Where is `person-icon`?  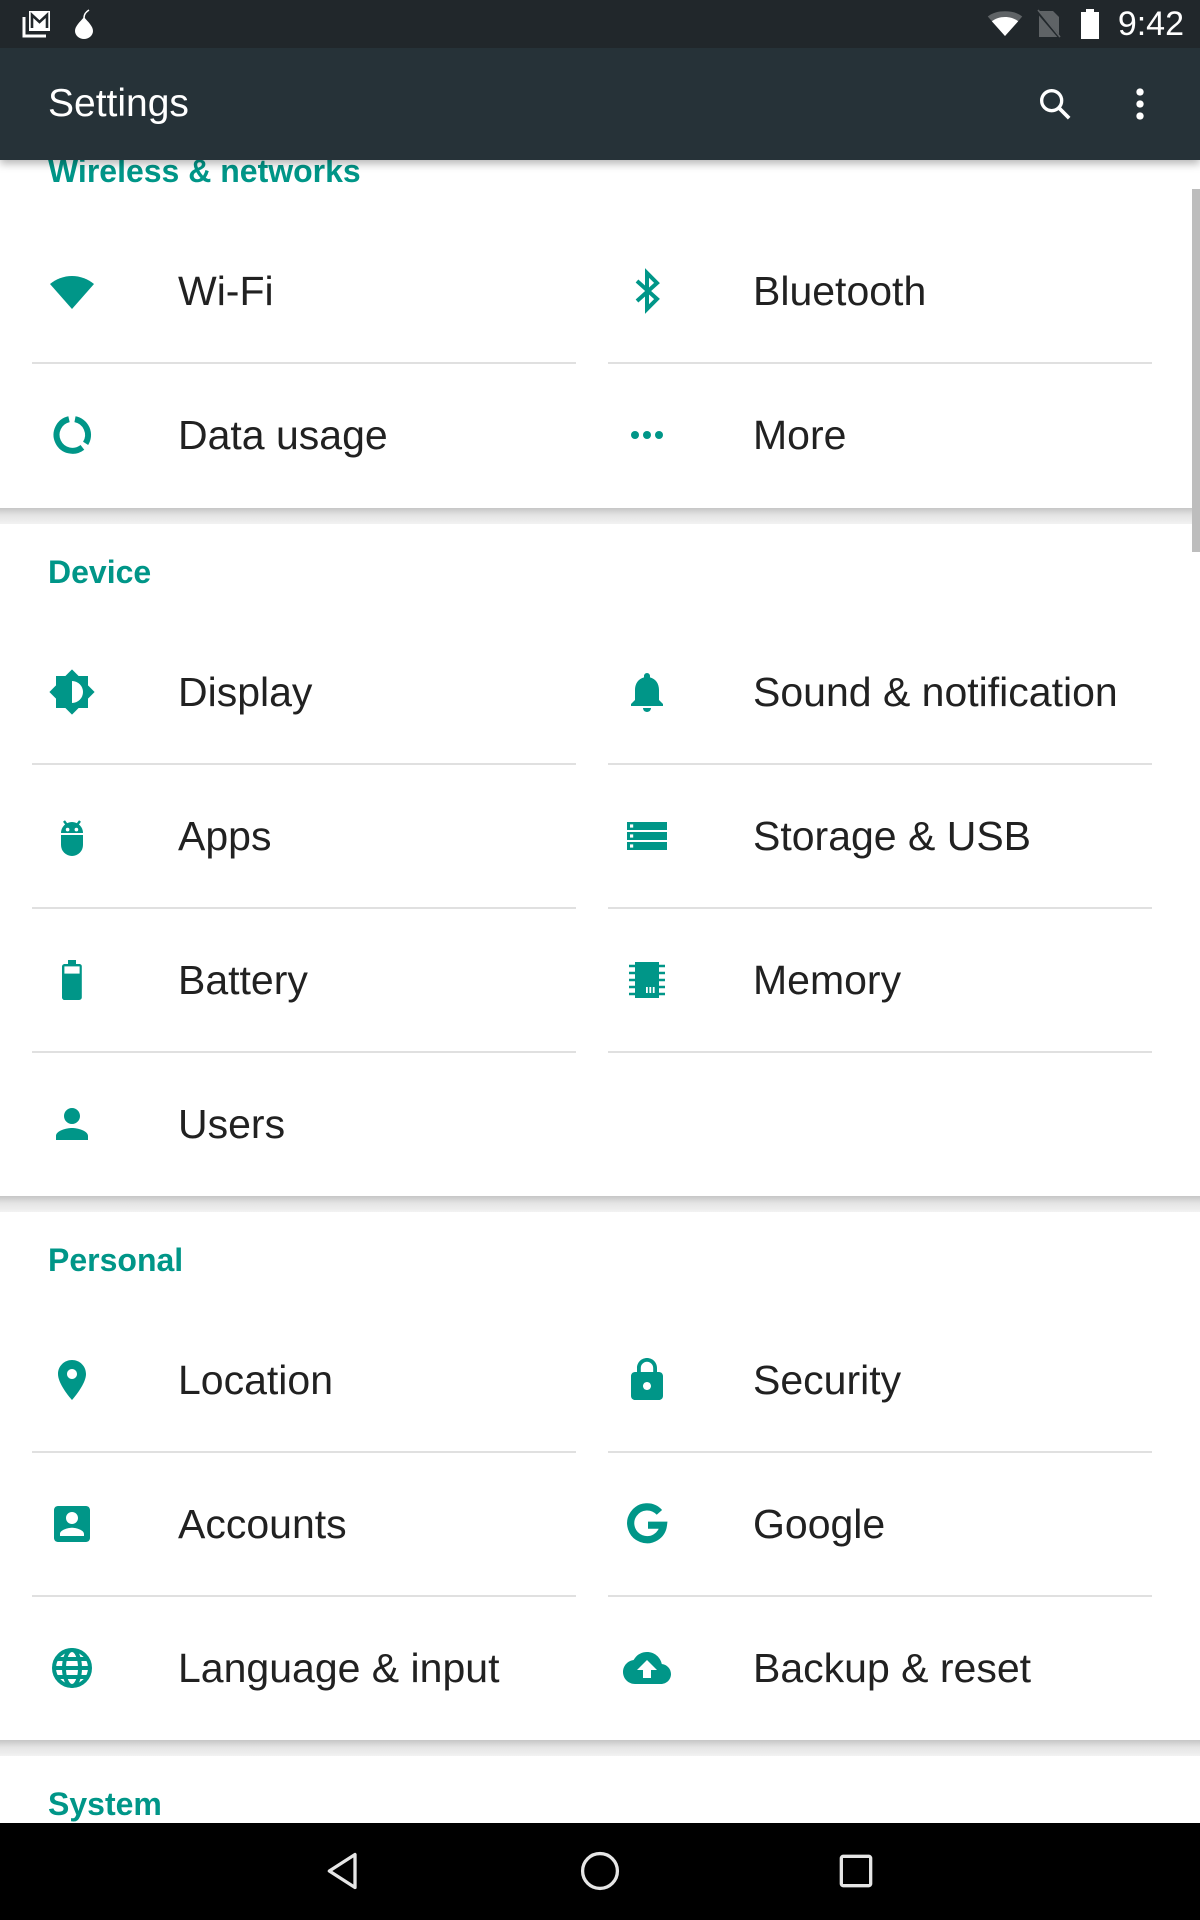 person-icon is located at coordinates (72, 1124).